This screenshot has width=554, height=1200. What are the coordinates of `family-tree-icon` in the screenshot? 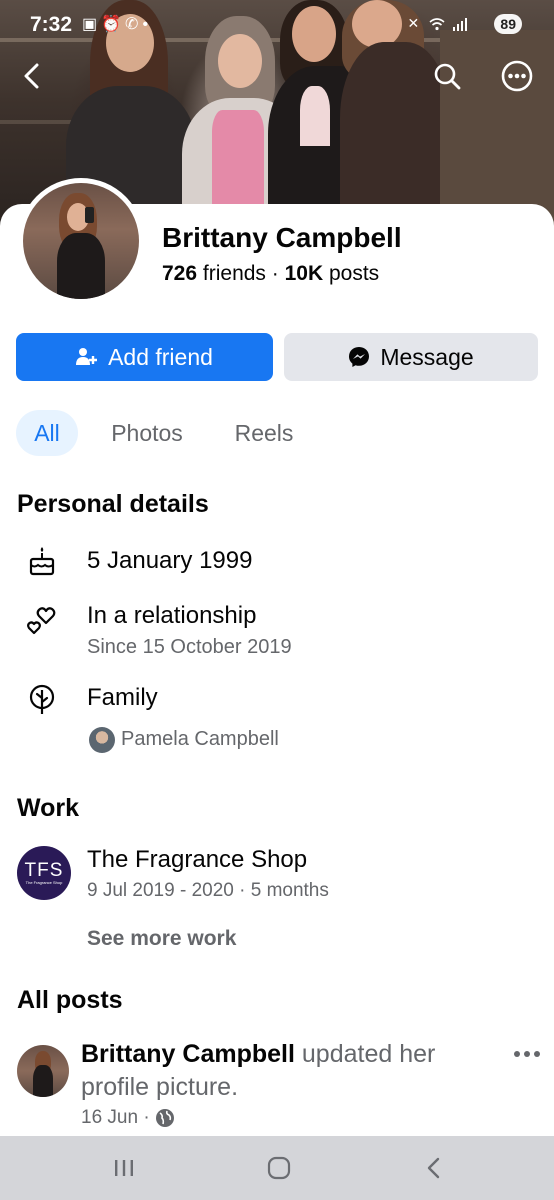 It's located at (42, 700).